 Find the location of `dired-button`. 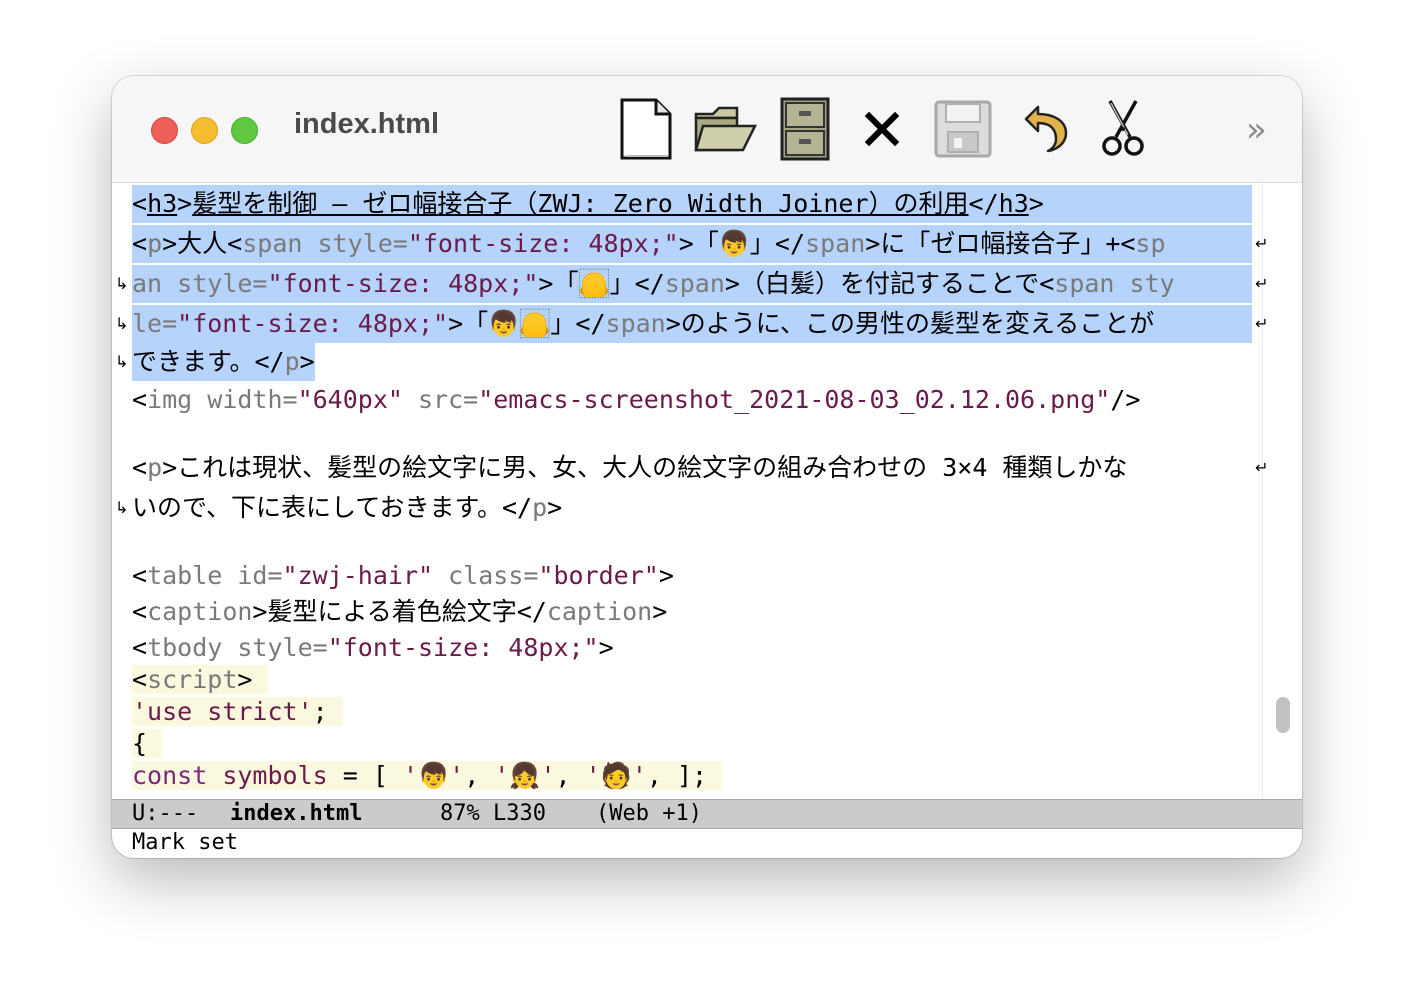

dired-button is located at coordinates (805, 129).